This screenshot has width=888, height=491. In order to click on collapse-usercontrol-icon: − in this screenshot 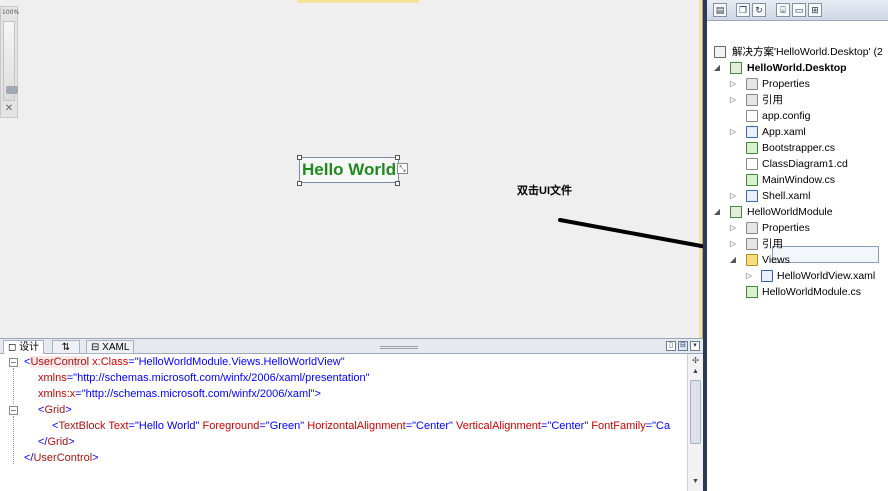, I will do `click(13, 362)`.